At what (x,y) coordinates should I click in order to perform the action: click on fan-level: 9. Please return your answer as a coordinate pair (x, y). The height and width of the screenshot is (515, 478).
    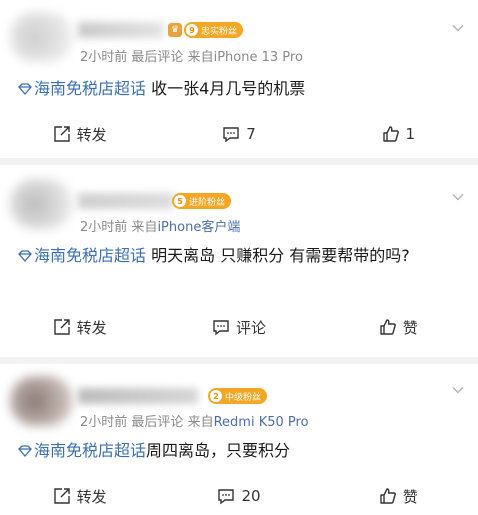
    Looking at the image, I should click on (192, 30).